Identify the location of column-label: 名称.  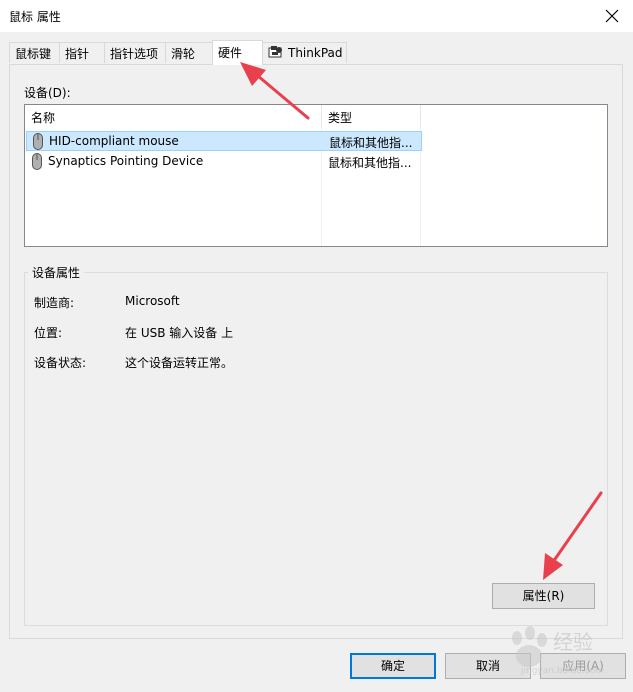
(43, 118).